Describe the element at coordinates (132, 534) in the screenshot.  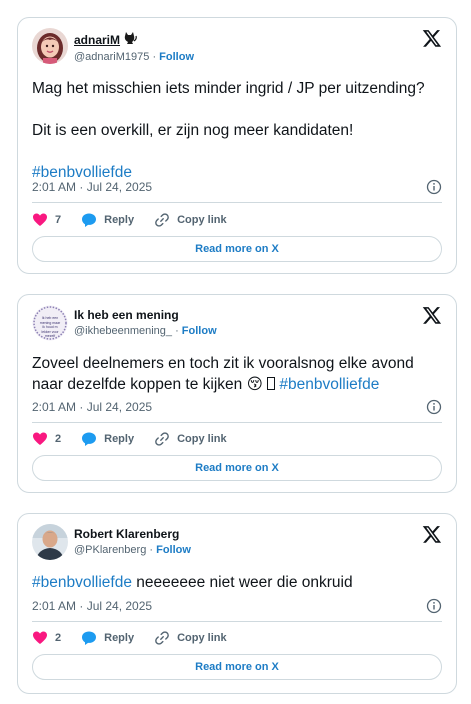
I see `display-name: Robert Klarenberg` at that location.